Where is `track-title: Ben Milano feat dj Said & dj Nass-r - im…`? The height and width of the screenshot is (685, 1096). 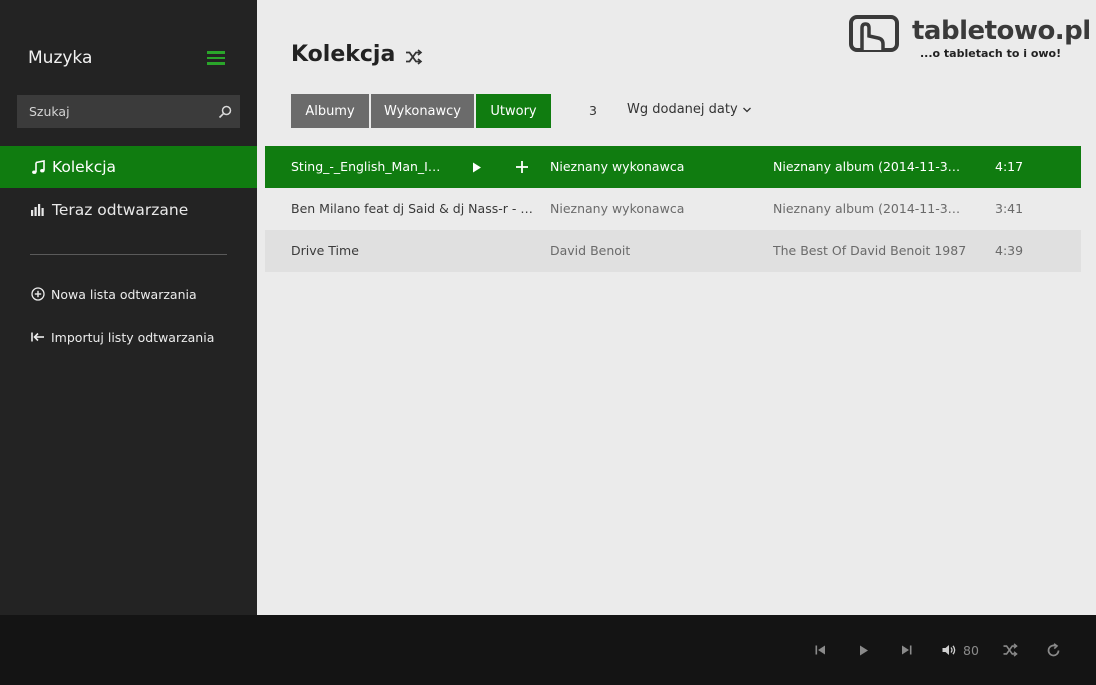 track-title: Ben Milano feat dj Said & dj Nass-r - im… is located at coordinates (413, 208).